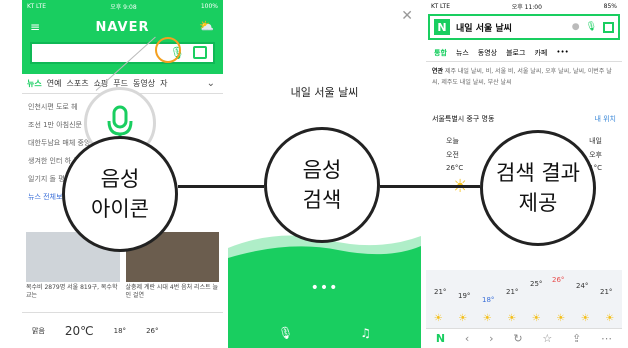 This screenshot has width=628, height=348. I want to click on temp-label: 25°, so click(536, 284).